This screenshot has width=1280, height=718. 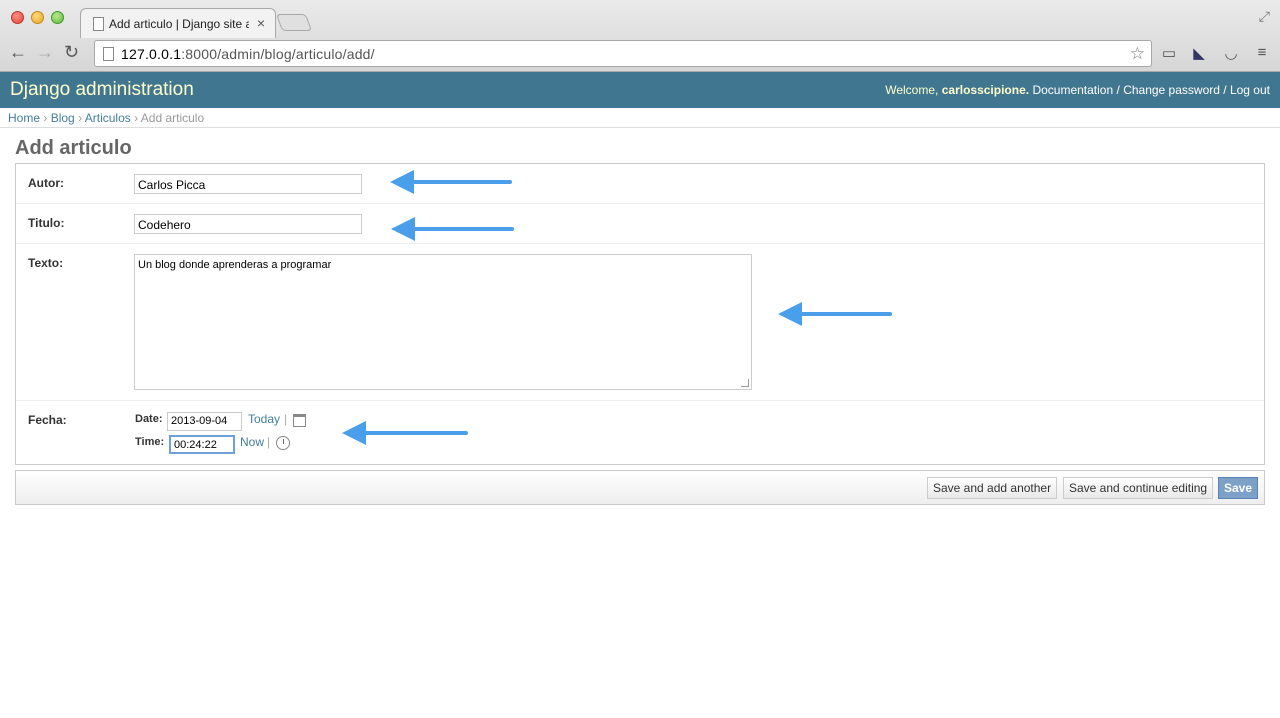 I want to click on save-and-continue-button: Save and continue editing, so click(x=1138, y=488).